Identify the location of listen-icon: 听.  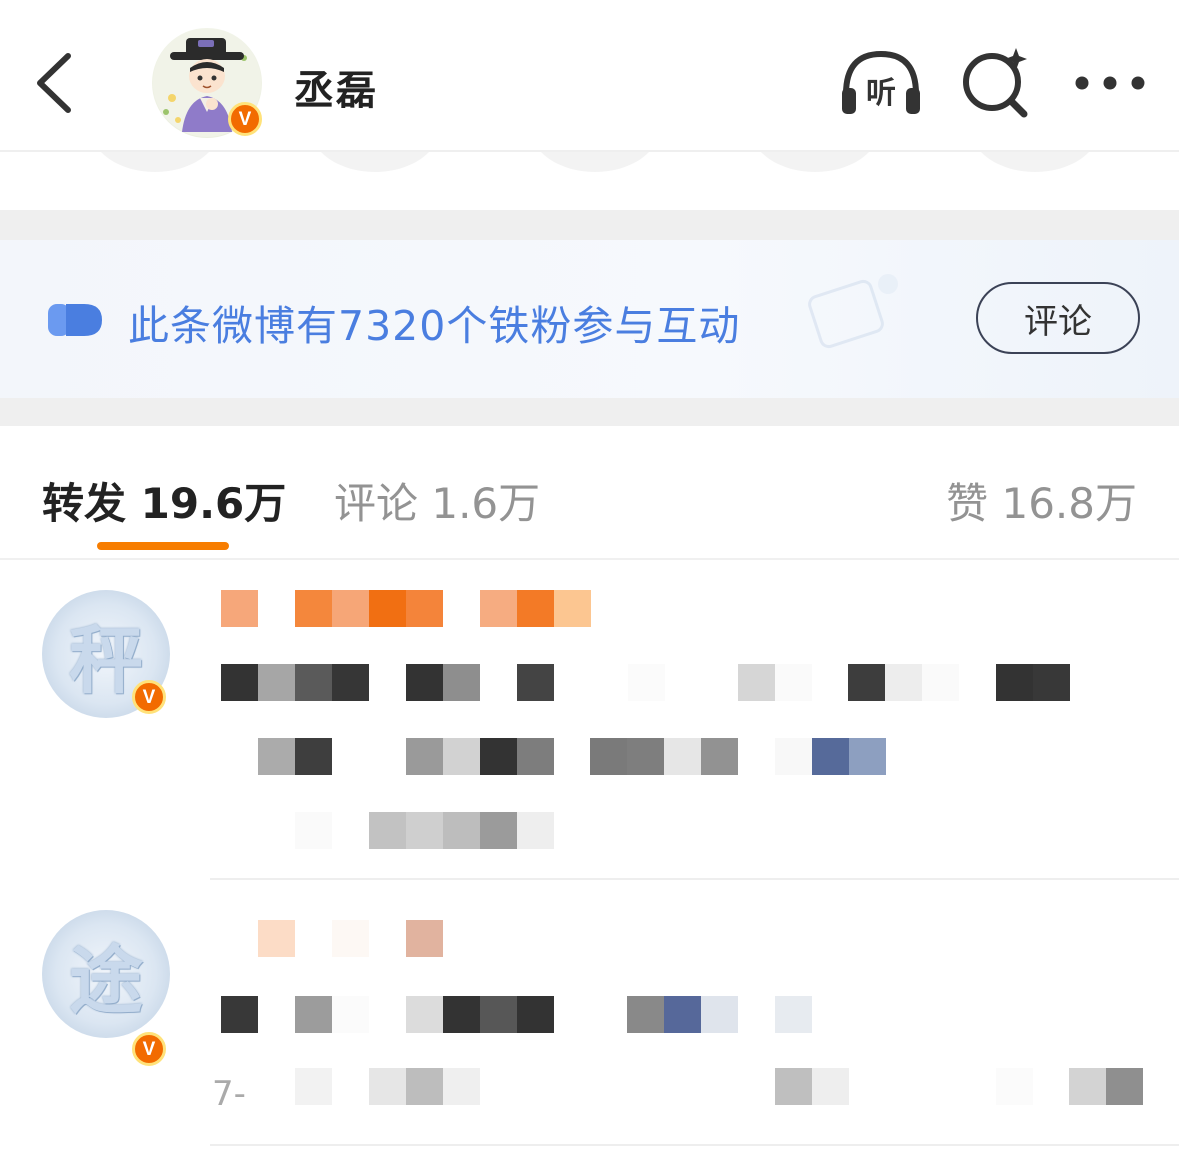
(881, 83).